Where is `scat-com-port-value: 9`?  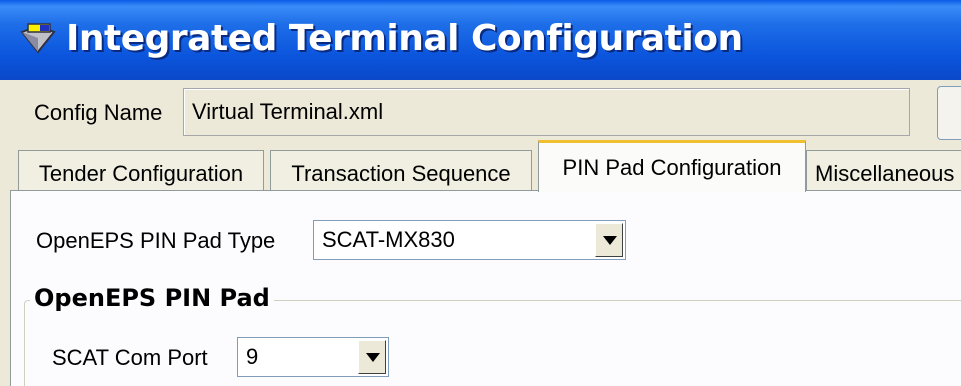 scat-com-port-value: 9 is located at coordinates (252, 356).